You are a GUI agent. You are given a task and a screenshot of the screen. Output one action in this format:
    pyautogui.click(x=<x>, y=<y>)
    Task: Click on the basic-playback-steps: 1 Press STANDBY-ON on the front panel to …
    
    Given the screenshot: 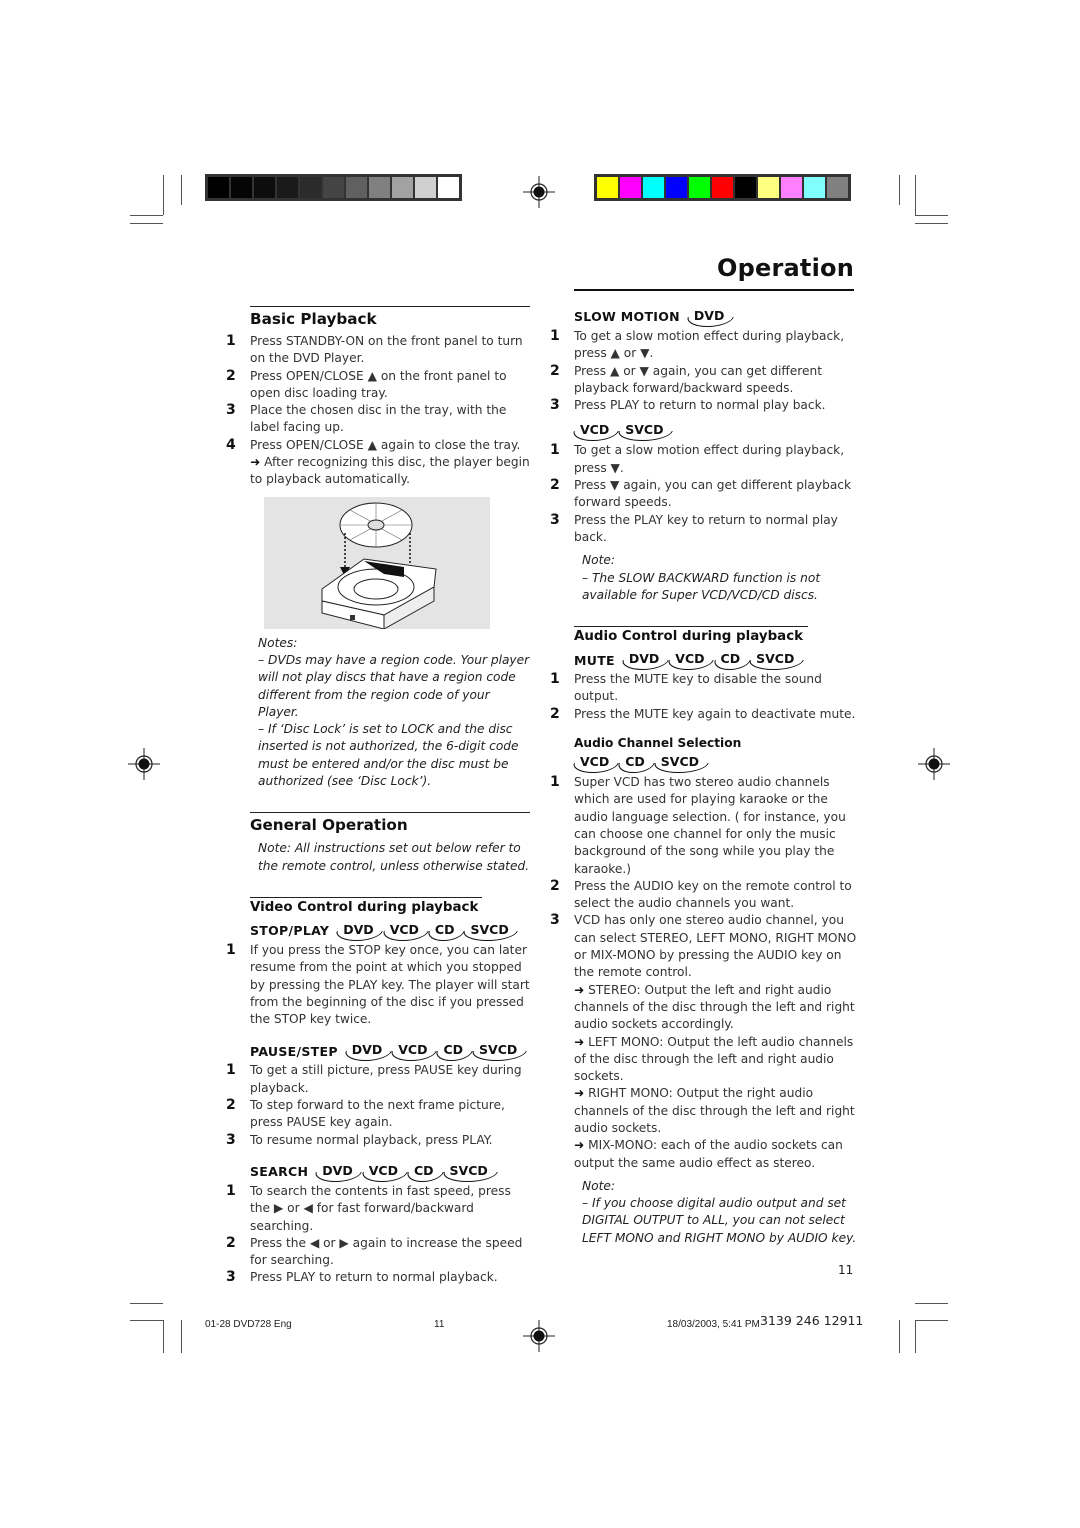 What is the action you would take?
    pyautogui.click(x=378, y=411)
    